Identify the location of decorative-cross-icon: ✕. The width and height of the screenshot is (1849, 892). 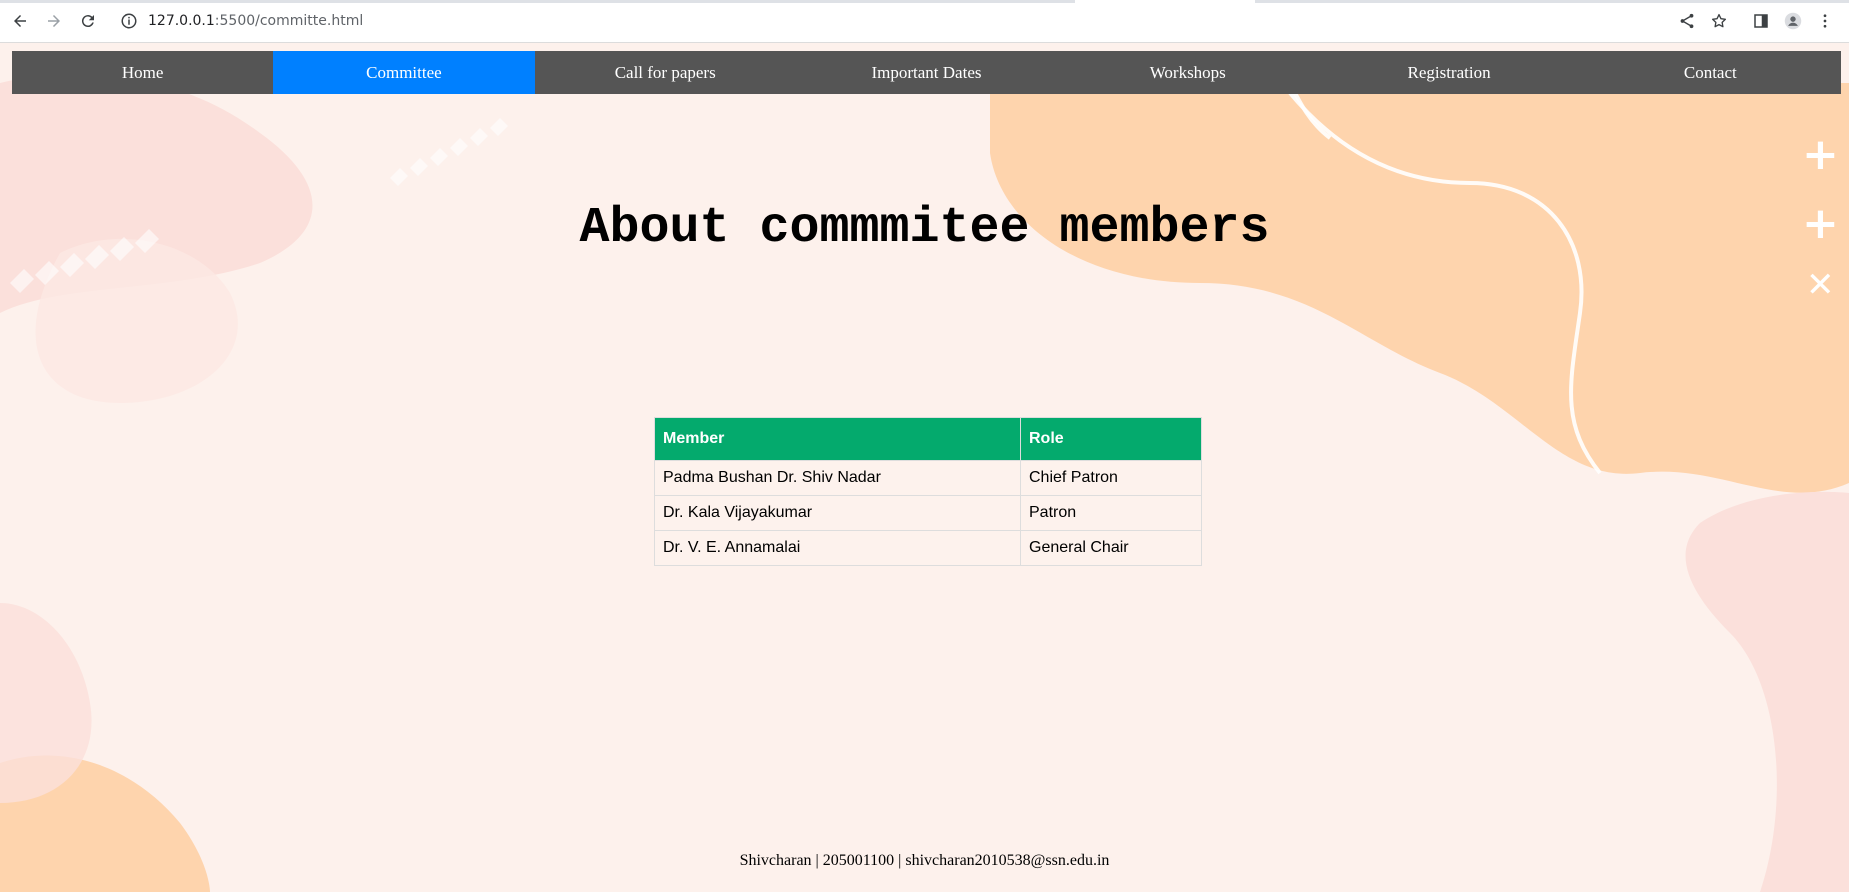
(1820, 285).